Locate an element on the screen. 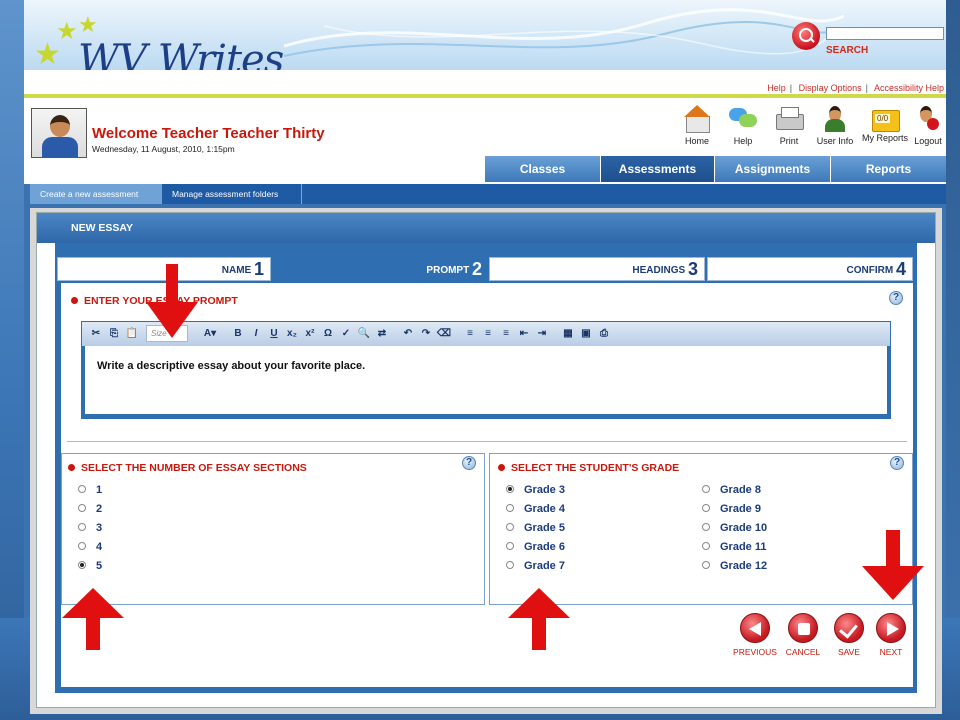 The width and height of the screenshot is (960, 720). my-reports-button: My Reports is located at coordinates (885, 125).